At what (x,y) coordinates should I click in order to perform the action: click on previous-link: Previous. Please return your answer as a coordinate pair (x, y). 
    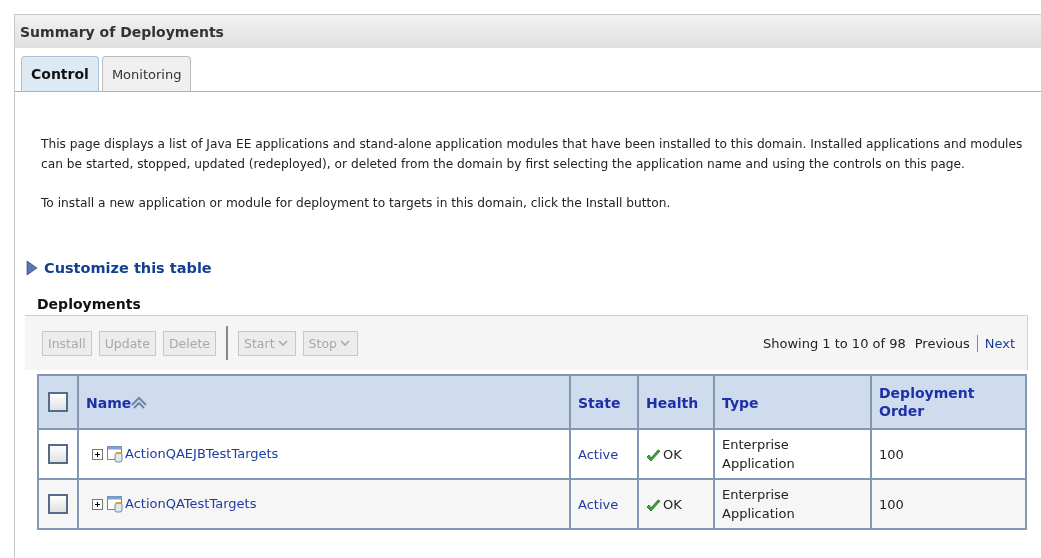
    Looking at the image, I should click on (942, 343).